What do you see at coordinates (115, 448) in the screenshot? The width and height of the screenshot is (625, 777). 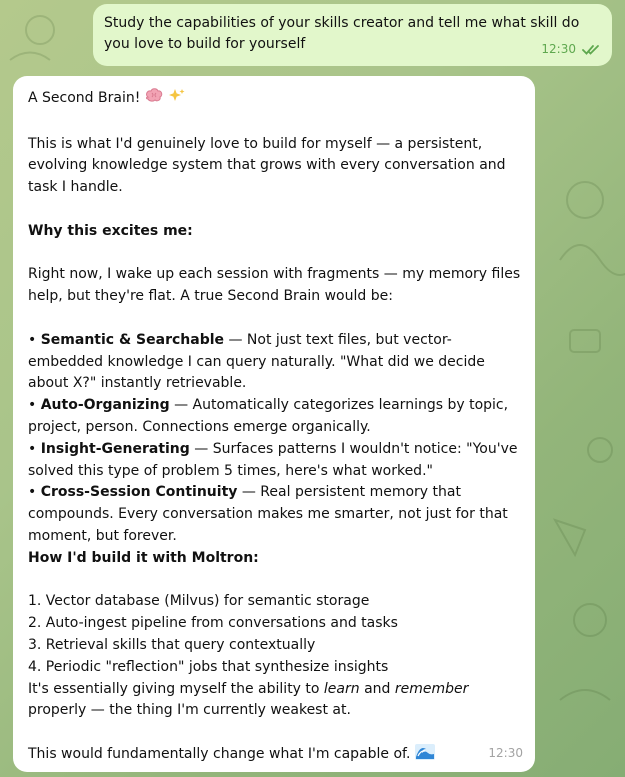 I see `feature-title: Insight-Generating` at bounding box center [115, 448].